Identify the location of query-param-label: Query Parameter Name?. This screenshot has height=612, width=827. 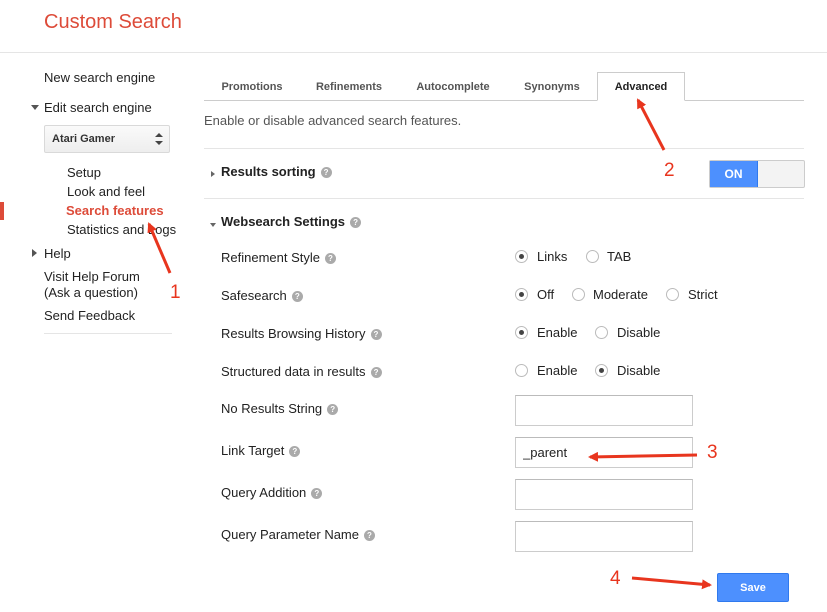
(298, 534).